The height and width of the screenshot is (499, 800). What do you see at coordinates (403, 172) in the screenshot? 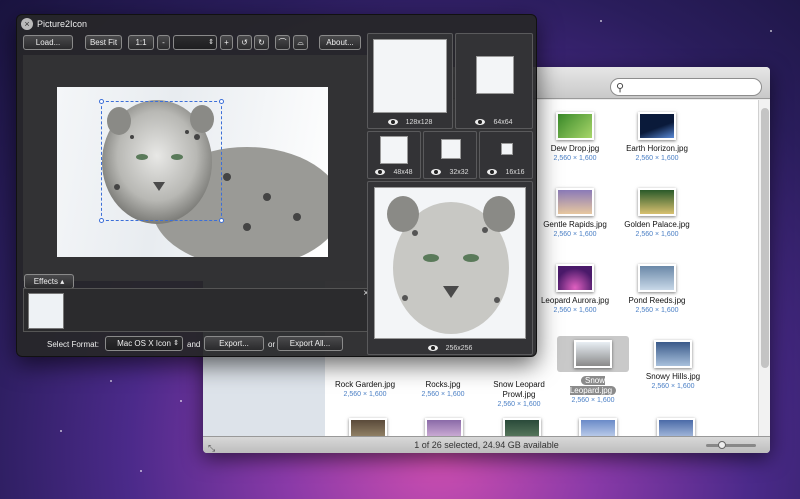
I see `preview-size-label: 48x48` at bounding box center [403, 172].